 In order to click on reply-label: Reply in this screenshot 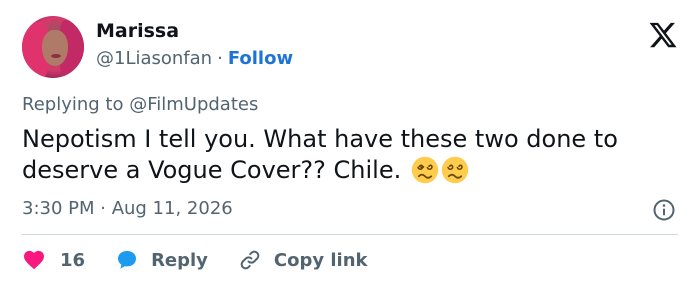, I will do `click(179, 260)`.